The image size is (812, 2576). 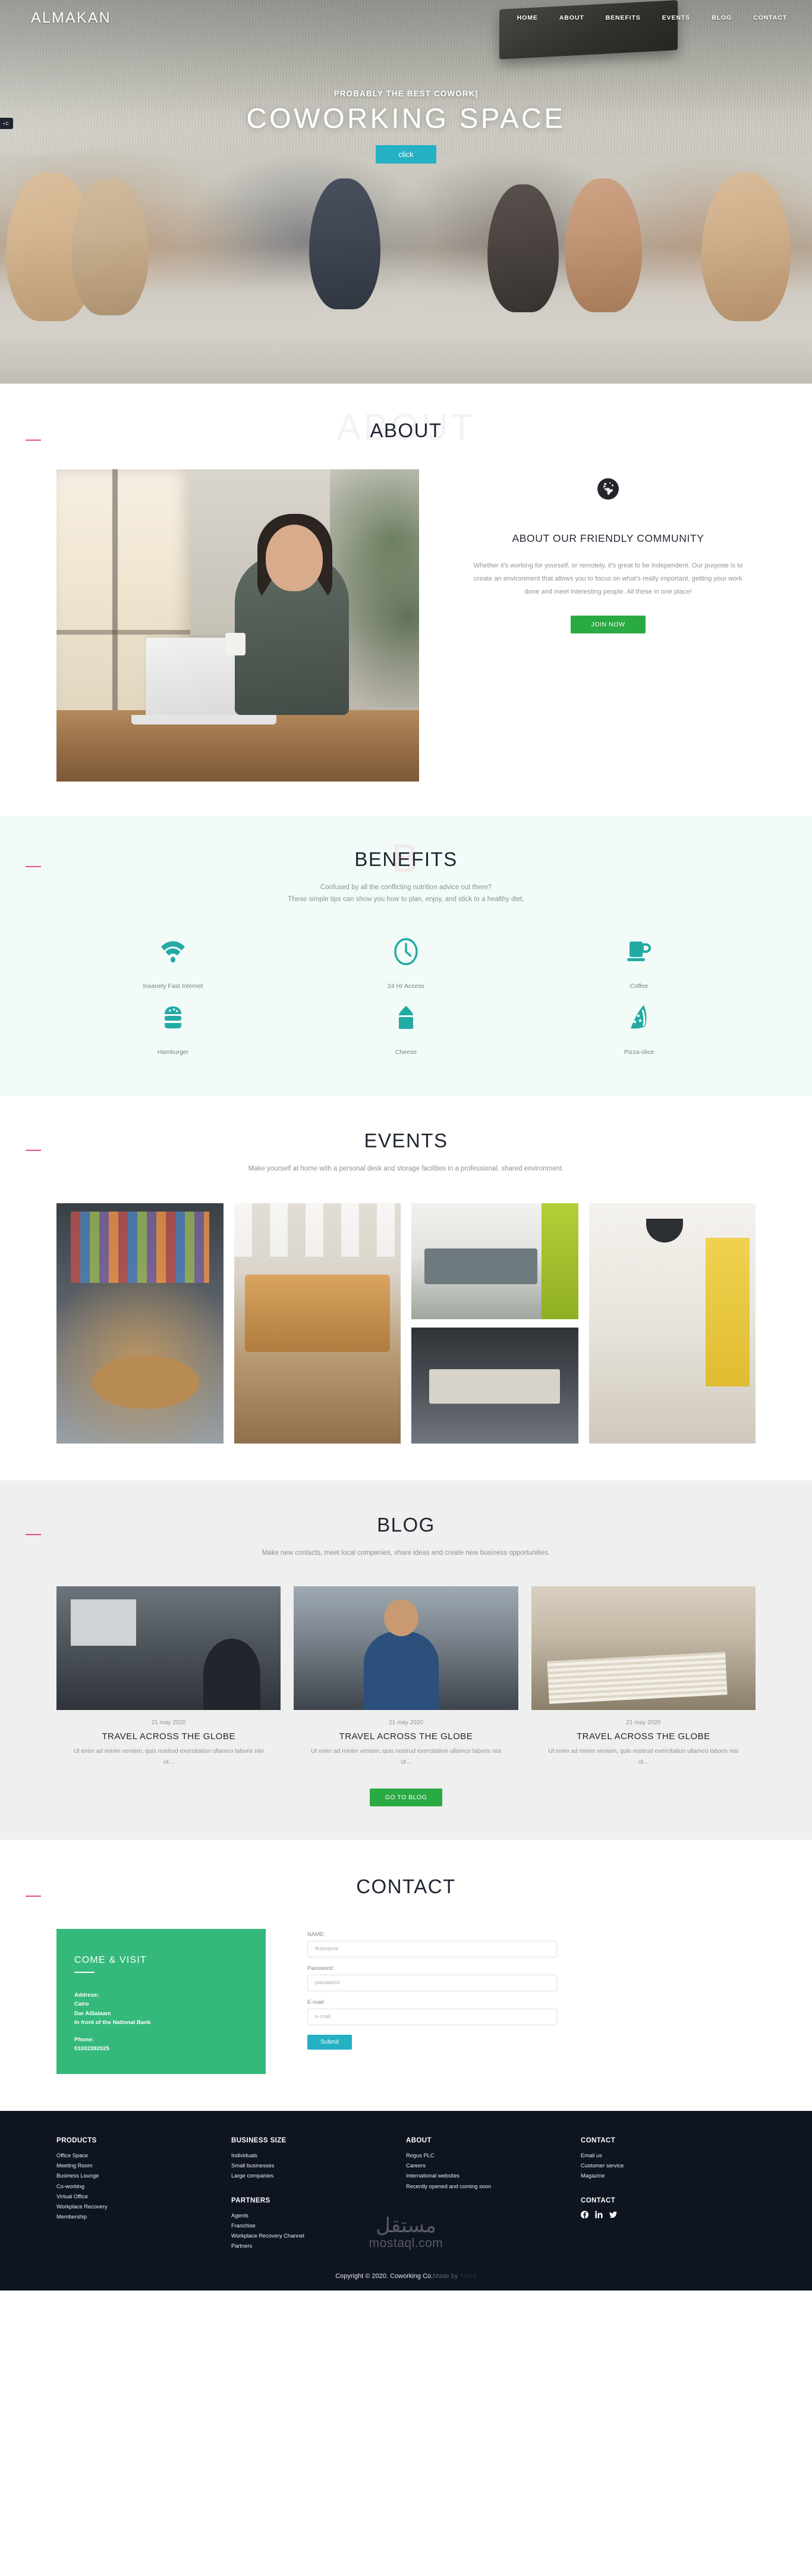 I want to click on benefit-item-coffee: Coffee, so click(x=639, y=961).